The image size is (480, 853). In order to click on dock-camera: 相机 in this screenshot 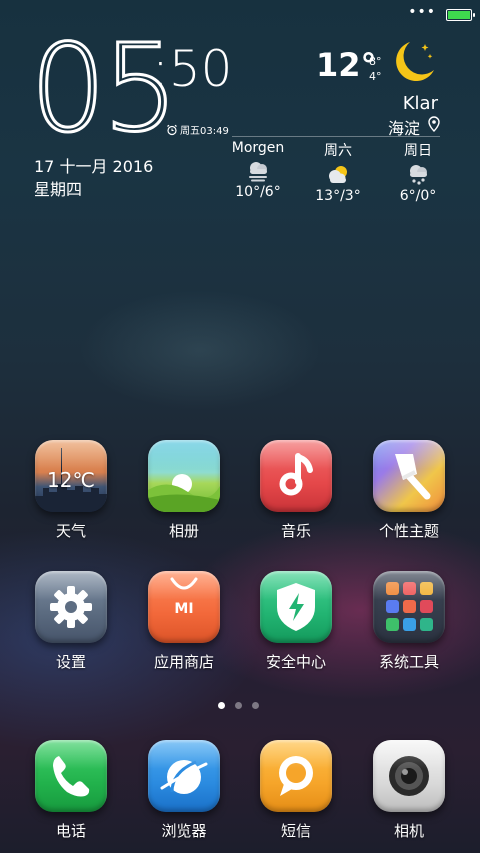, I will do `click(409, 790)`.